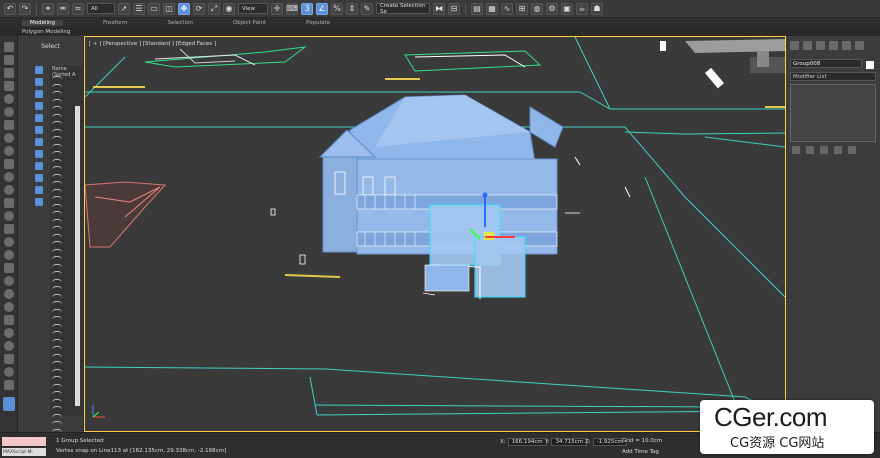 The image size is (880, 458). What do you see at coordinates (39, 70) in the screenshot?
I see `filter-geometry-icon` at bounding box center [39, 70].